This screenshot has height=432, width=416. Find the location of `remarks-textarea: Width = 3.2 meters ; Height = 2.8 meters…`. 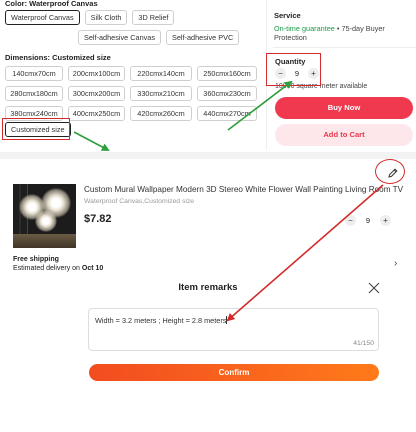

remarks-textarea: Width = 3.2 meters ; Height = 2.8 meters… is located at coordinates (233, 329).